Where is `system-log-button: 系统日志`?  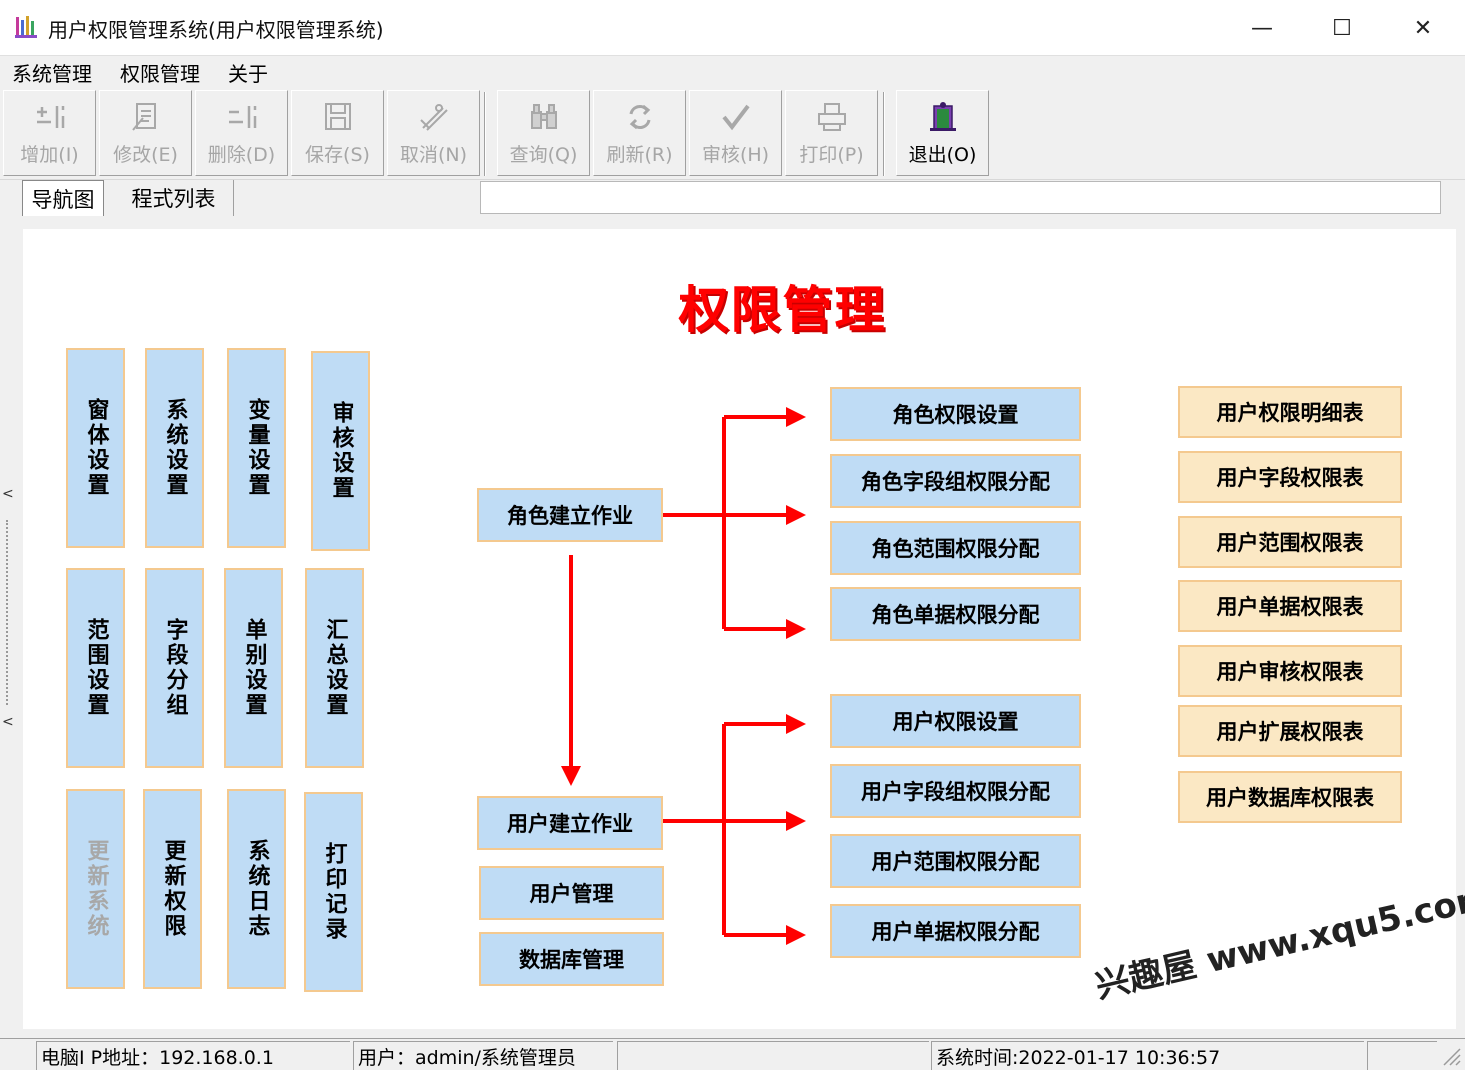
system-log-button: 系统日志 is located at coordinates (256, 889).